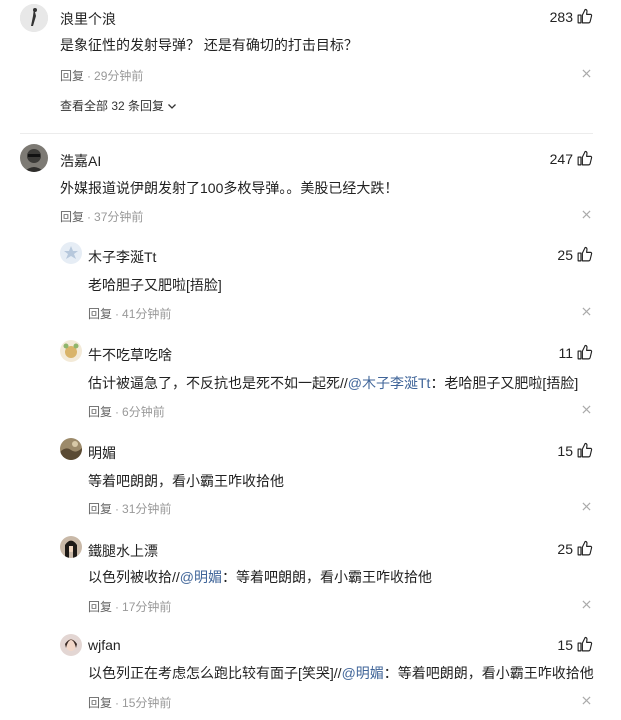 The width and height of the screenshot is (621, 720). Describe the element at coordinates (104, 645) in the screenshot. I see `username: wjfan` at that location.